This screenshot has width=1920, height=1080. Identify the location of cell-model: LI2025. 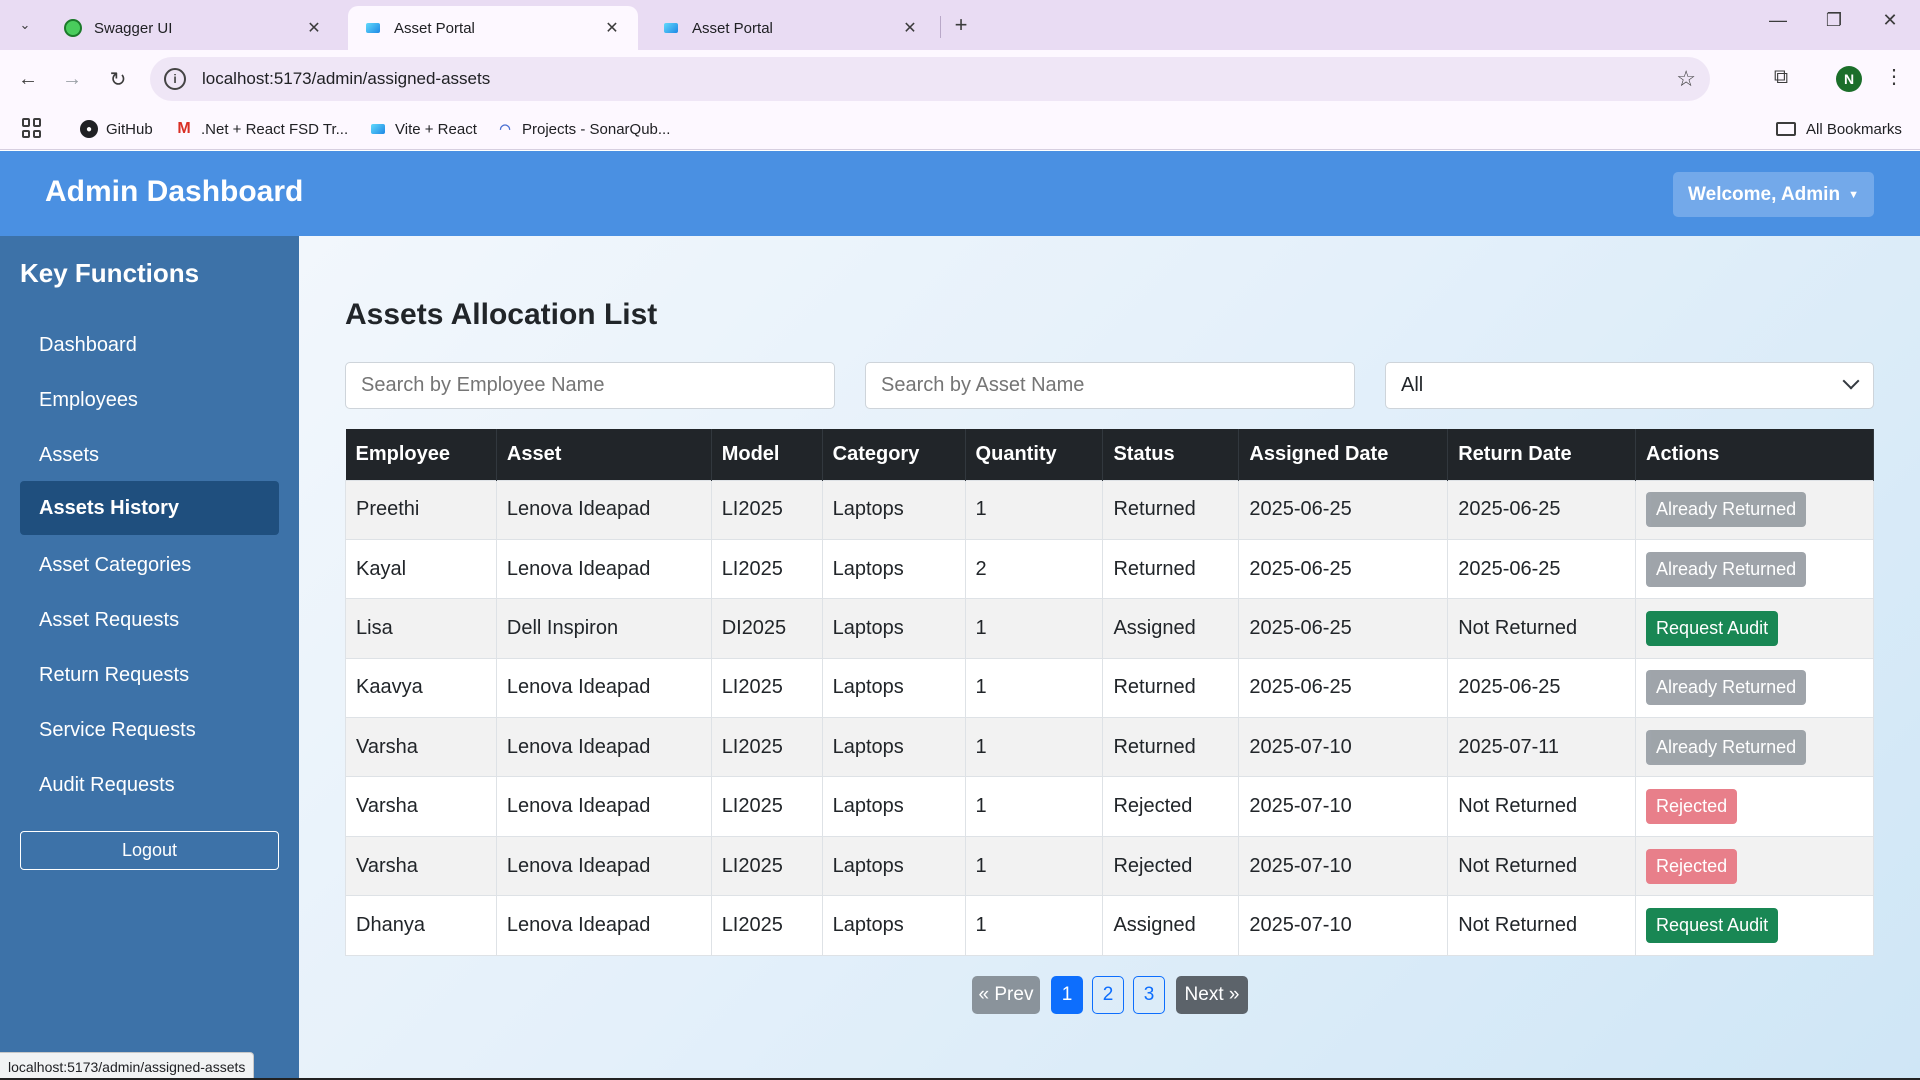
(767, 747).